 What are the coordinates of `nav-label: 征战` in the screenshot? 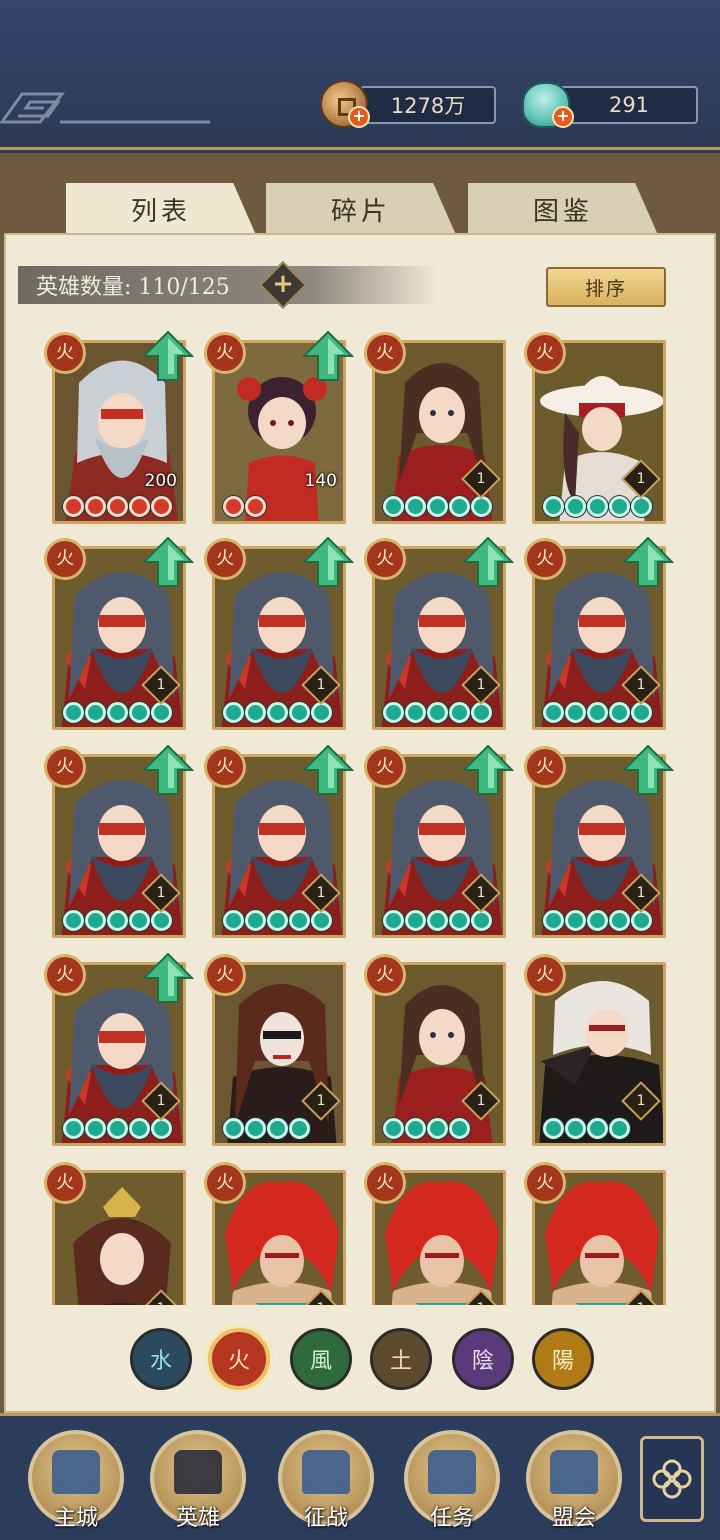 It's located at (325, 1518).